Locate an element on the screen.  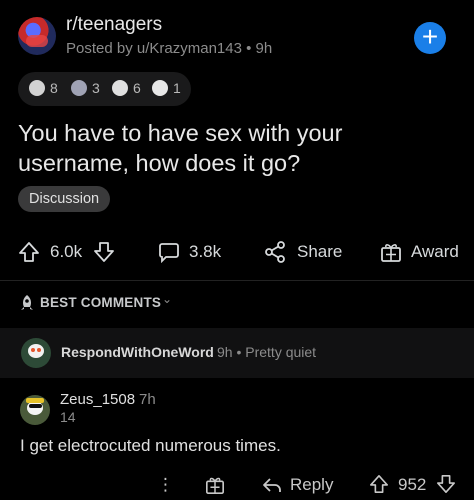
award-snoo: 1 is located at coordinates (166, 89).